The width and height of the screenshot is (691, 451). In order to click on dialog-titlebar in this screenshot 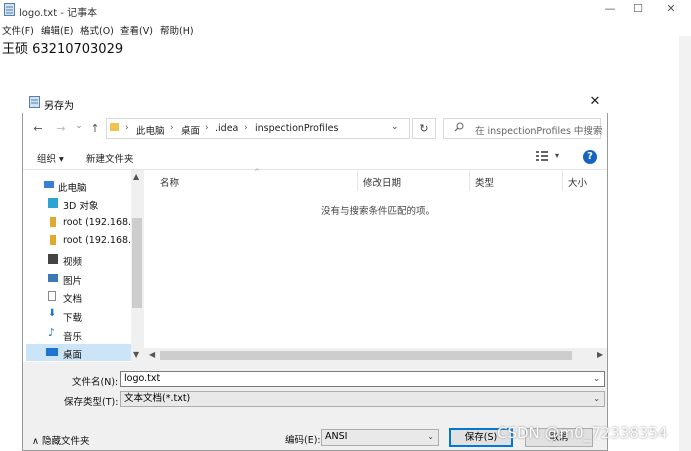, I will do `click(315, 102)`.